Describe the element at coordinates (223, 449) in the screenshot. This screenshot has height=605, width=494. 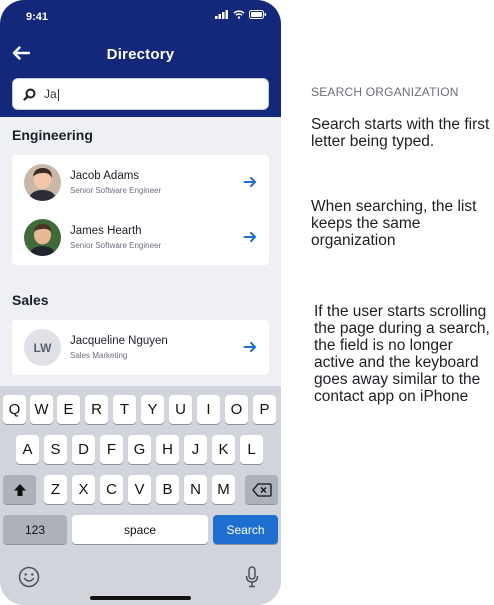
I see `key-k: K` at that location.